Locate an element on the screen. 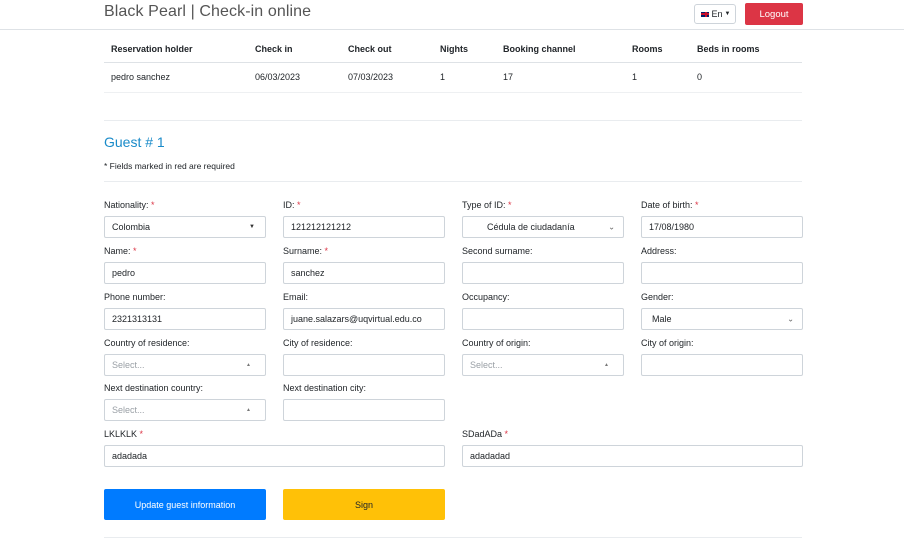  date-of-birth-input: 17/08/1980 is located at coordinates (722, 227).